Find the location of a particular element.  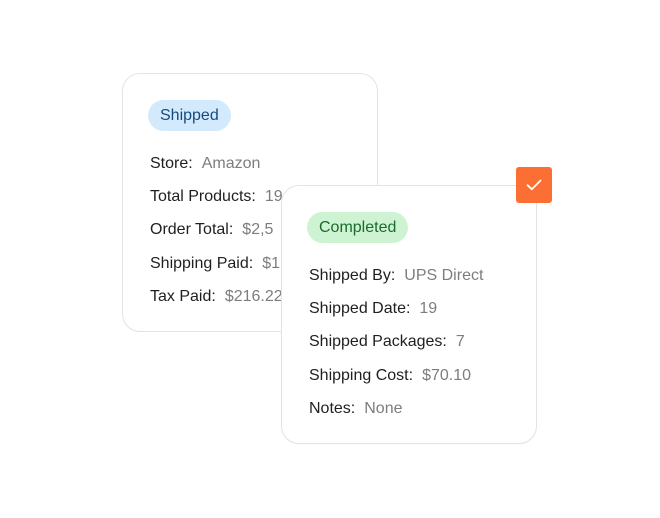

checkmark-icon is located at coordinates (534, 185).